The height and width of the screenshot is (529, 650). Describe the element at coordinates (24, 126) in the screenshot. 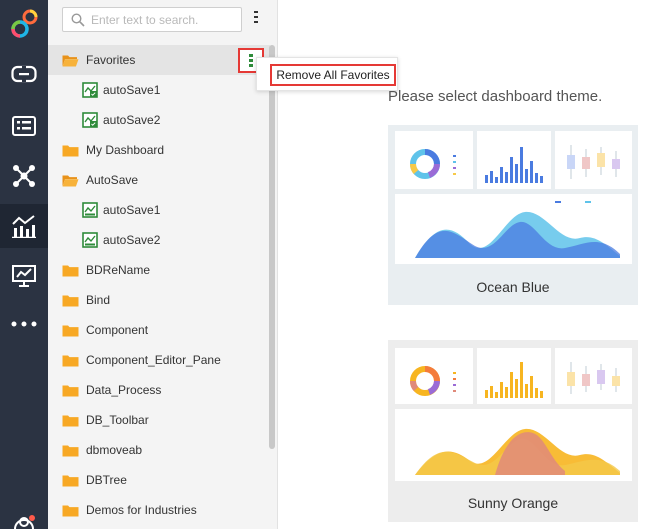

I see `list-view-icon` at that location.